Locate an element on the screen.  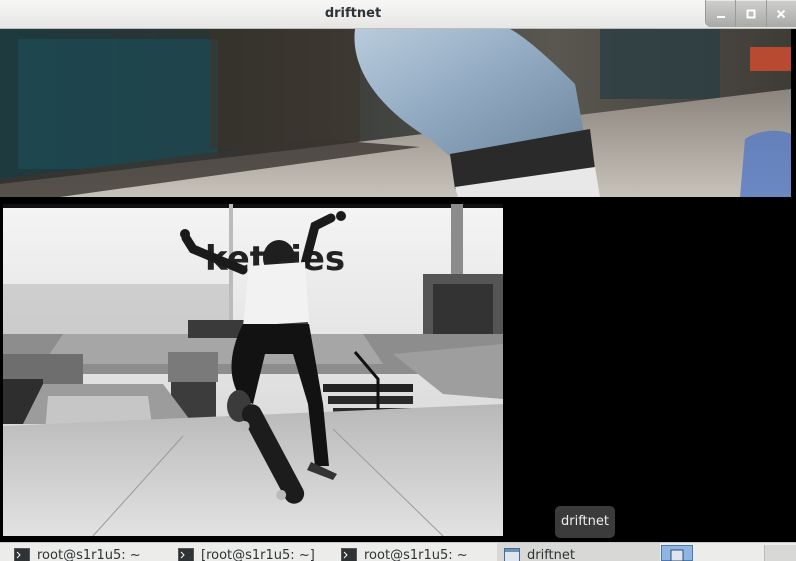
workspace-window-icon is located at coordinates (677, 554).